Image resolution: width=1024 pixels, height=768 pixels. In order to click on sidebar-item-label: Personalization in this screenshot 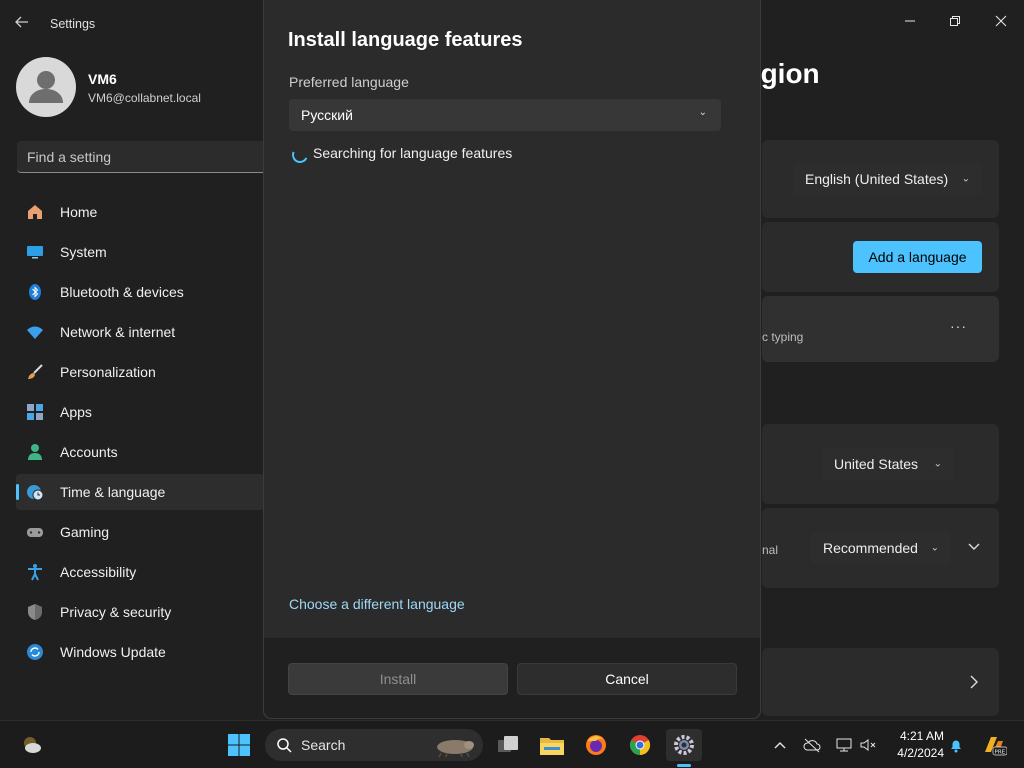, I will do `click(108, 372)`.